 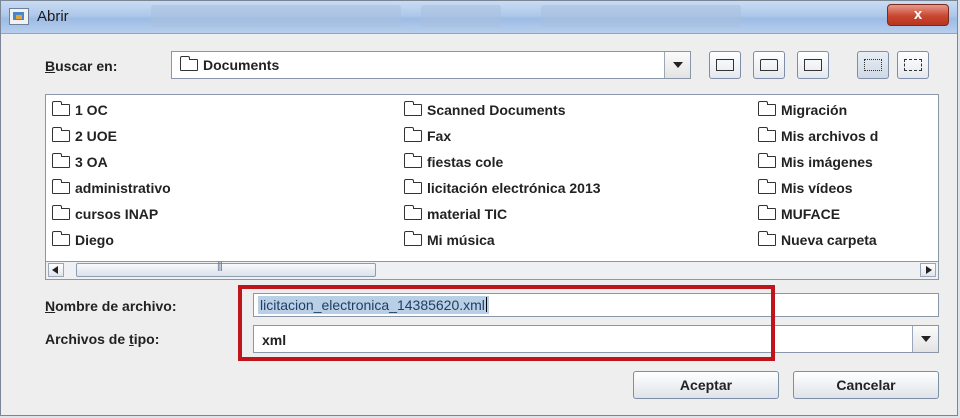 I want to click on accept-button: Aceptar, so click(x=706, y=385).